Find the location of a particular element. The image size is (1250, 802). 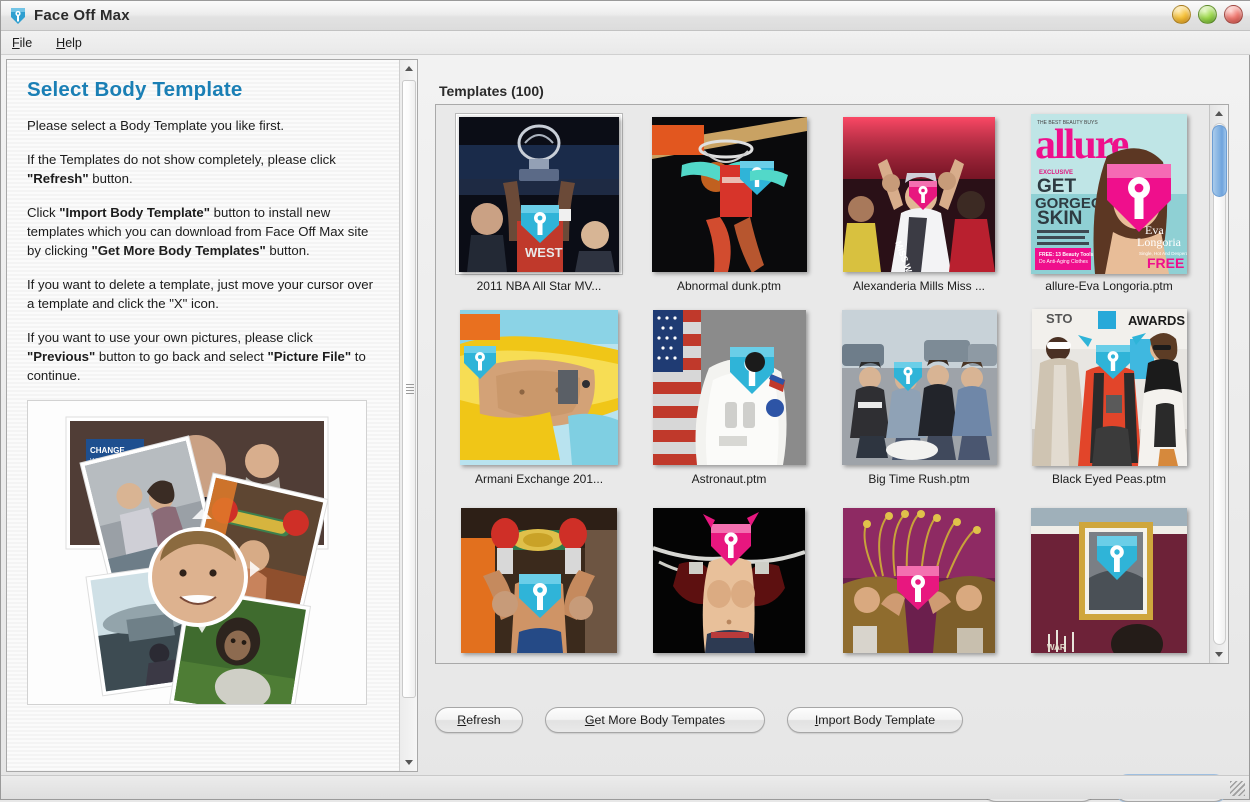

menu-help: Help is located at coordinates (73, 43).